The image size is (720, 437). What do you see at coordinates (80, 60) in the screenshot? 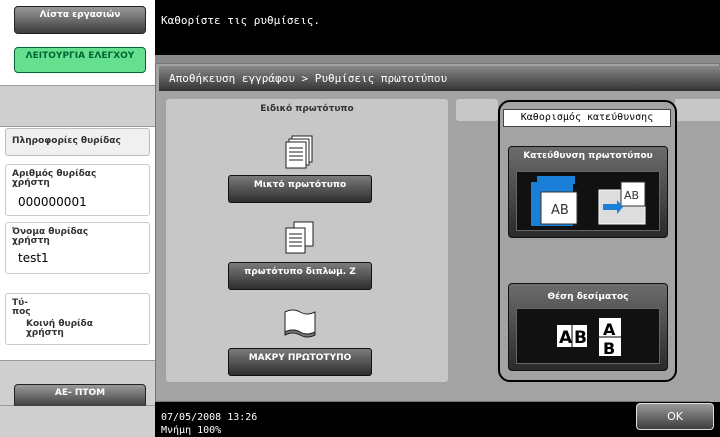
I see `function-check-button: ΛΕΙΤΟΥΡΓΙΑ ΕΛΕΓΧΟΥ` at bounding box center [80, 60].